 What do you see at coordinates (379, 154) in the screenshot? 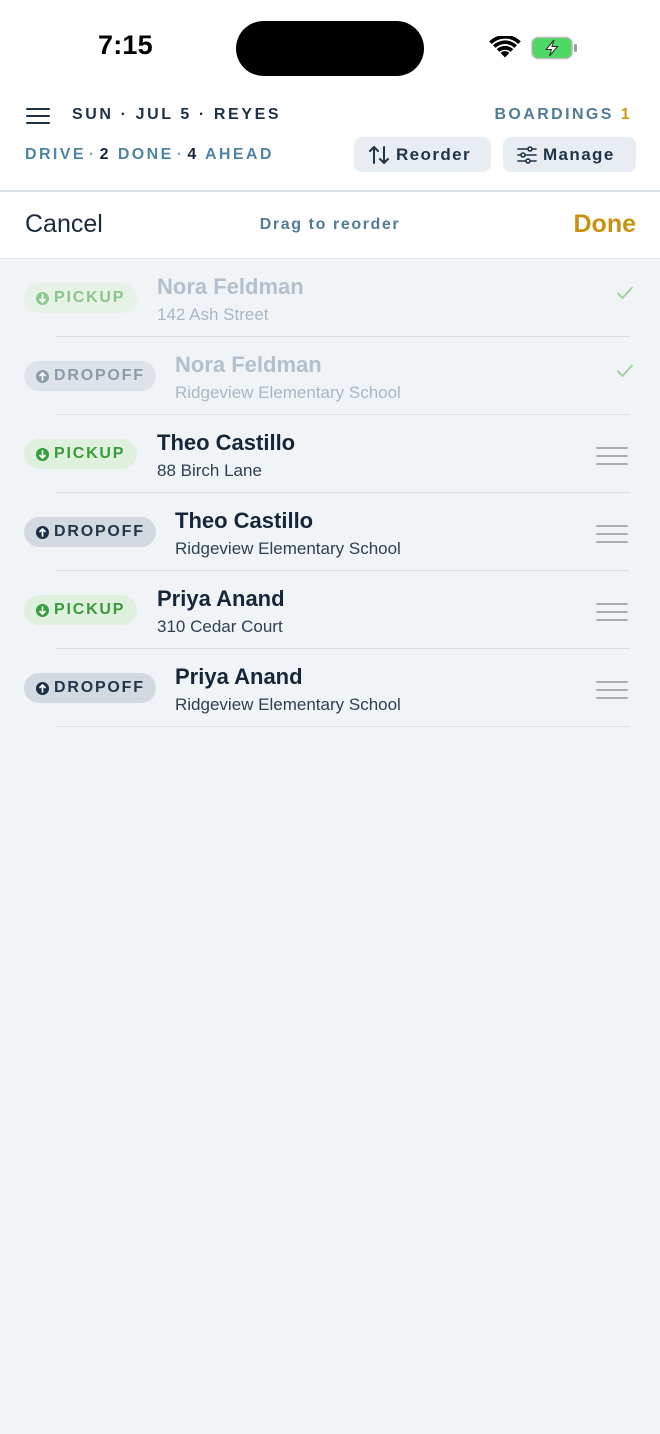
I see `reorder-icon` at bounding box center [379, 154].